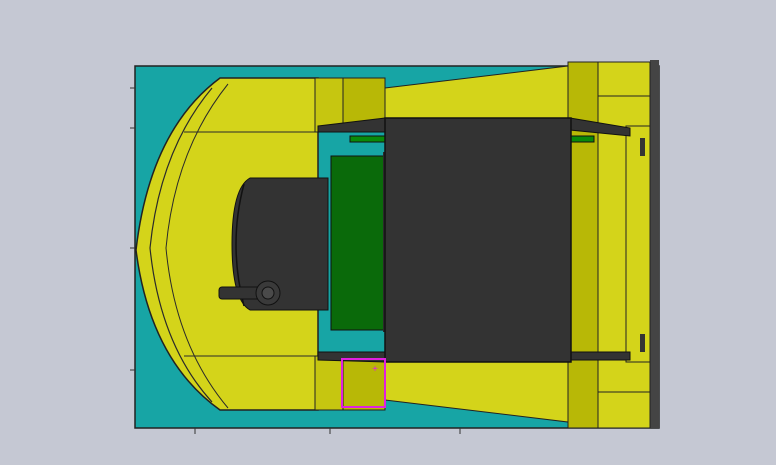 Image resolution: width=776 pixels, height=465 pixels. What do you see at coordinates (642, 343) in the screenshot?
I see `mast-slot-bottom` at bounding box center [642, 343].